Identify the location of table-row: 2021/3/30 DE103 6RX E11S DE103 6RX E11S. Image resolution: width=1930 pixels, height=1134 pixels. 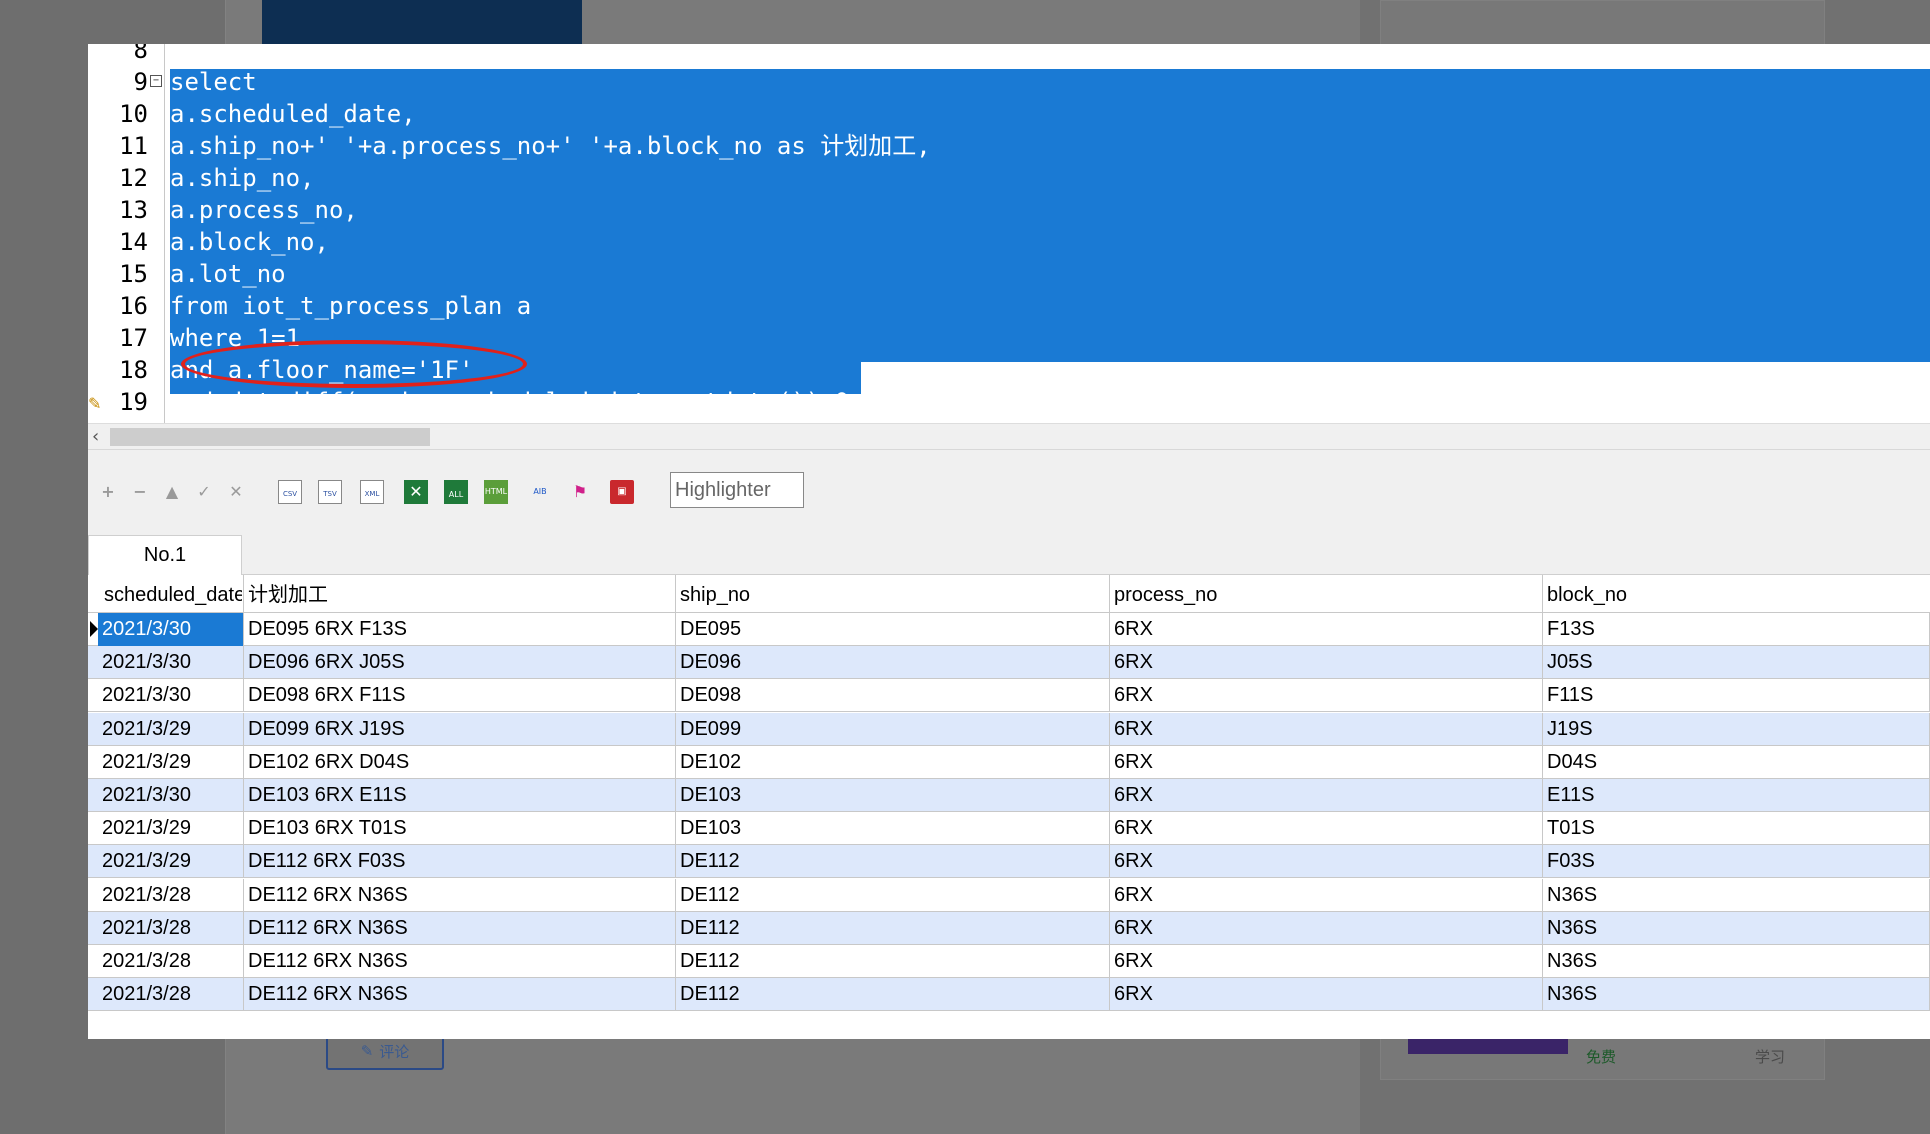
(1009, 795).